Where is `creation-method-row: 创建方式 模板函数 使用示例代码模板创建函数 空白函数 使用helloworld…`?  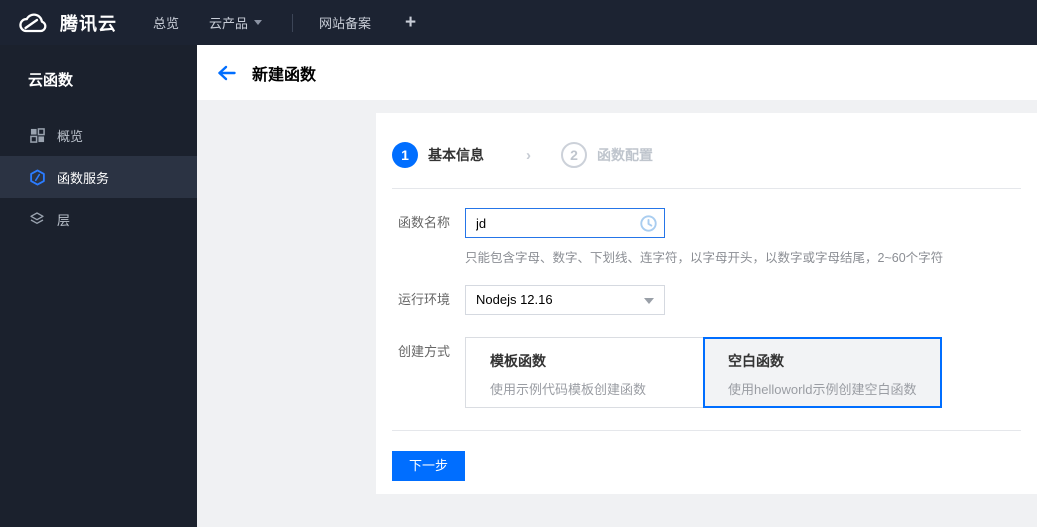 creation-method-row: 创建方式 模板函数 使用示例代码模板创建函数 空白函数 使用helloworld… is located at coordinates (706, 372).